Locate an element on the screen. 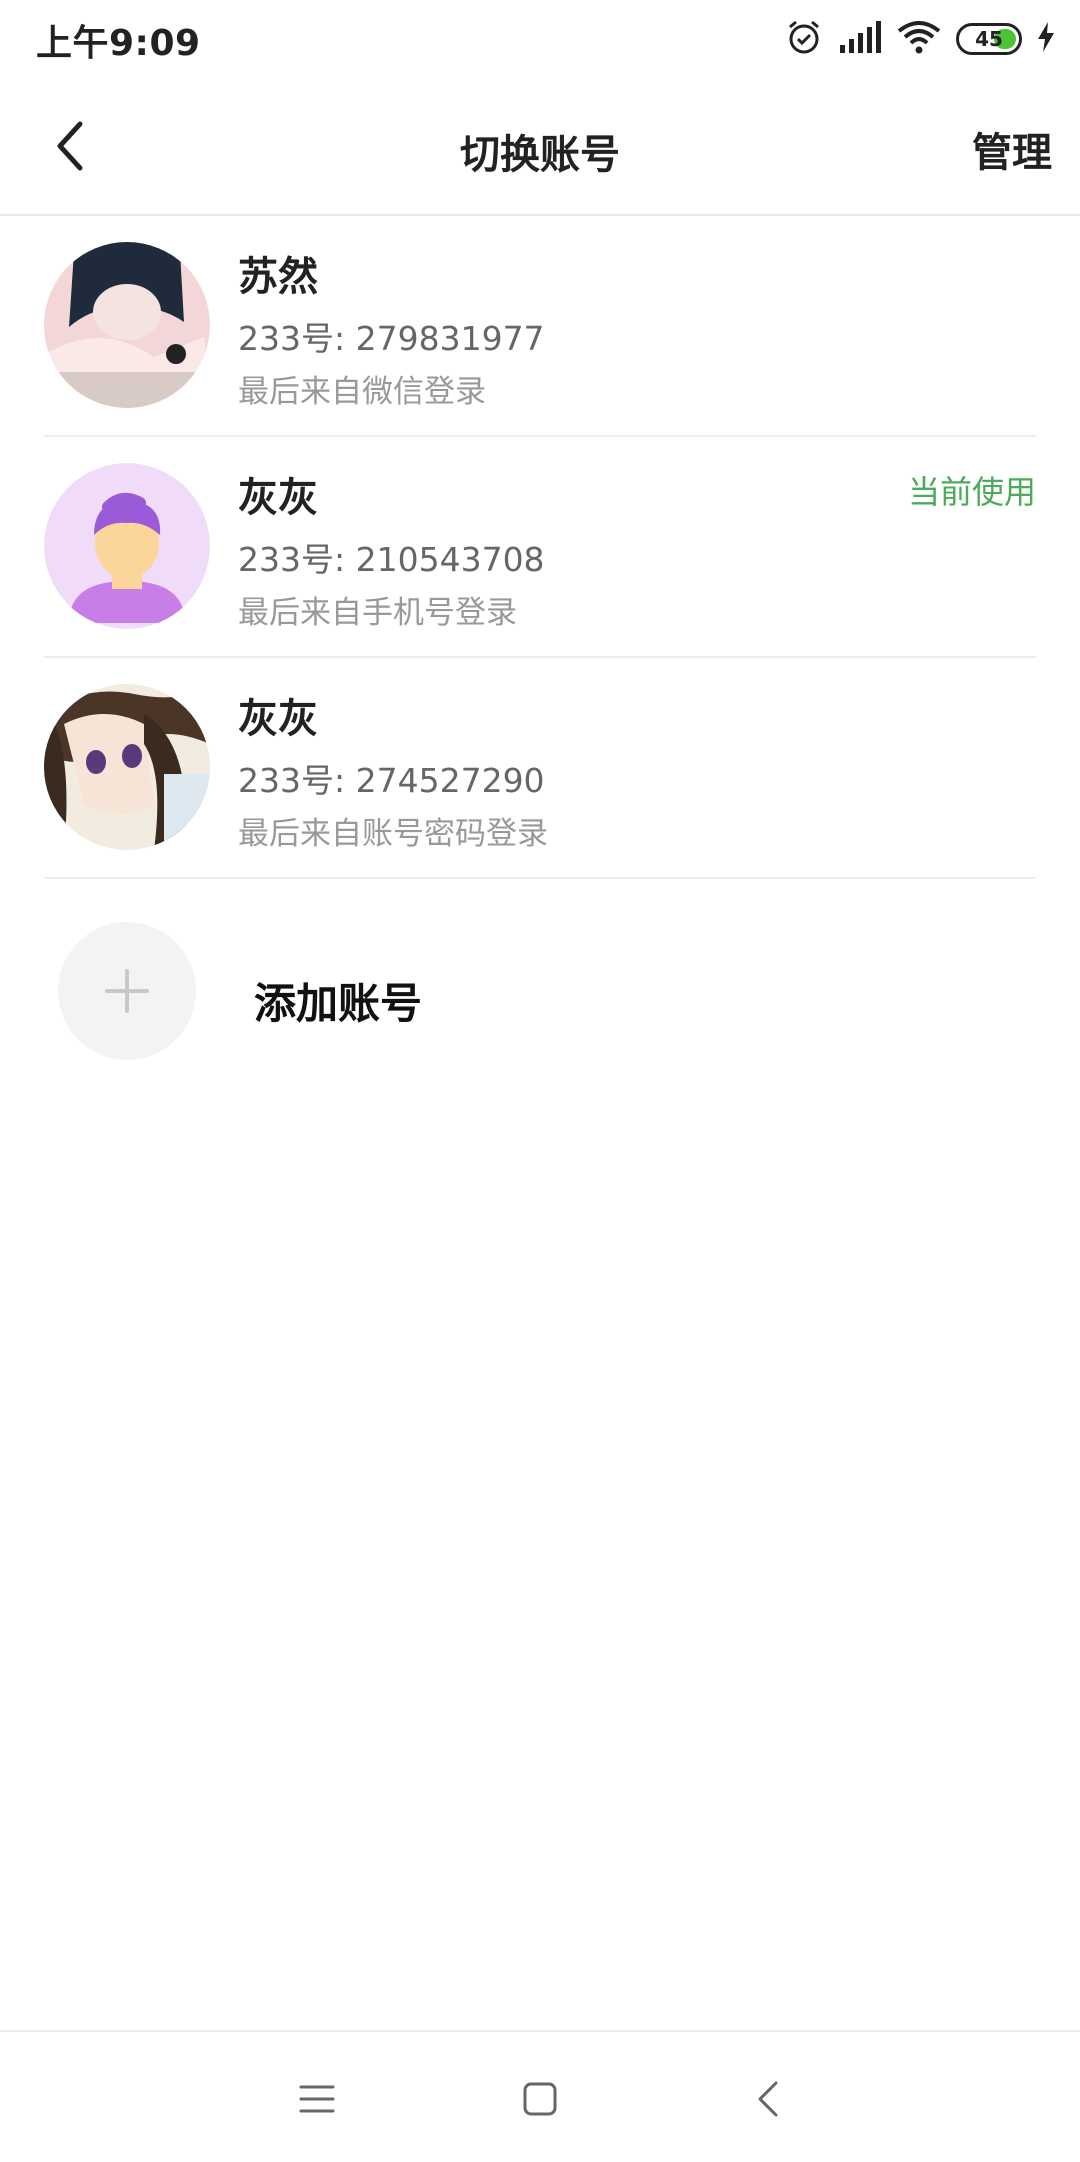  plus-icon is located at coordinates (127, 991).